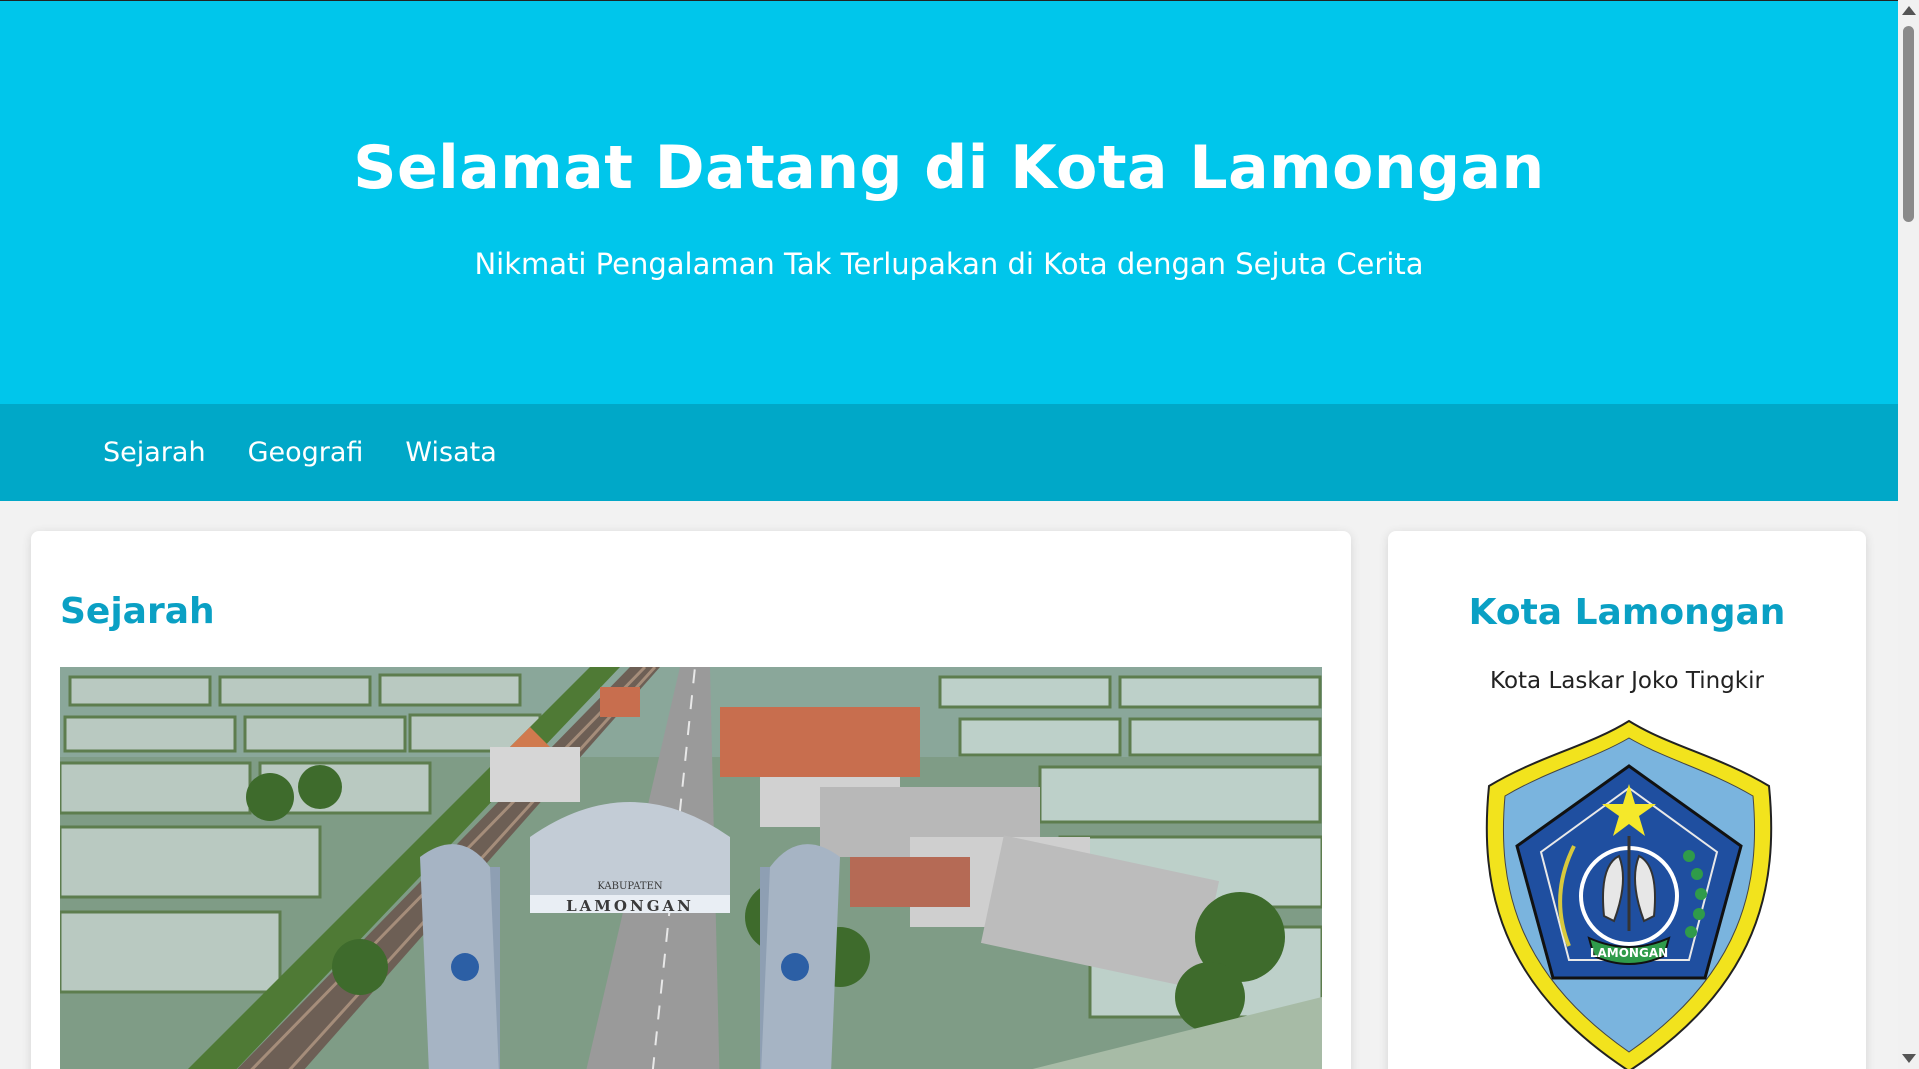 This screenshot has height=1069, width=1919. What do you see at coordinates (949, 168) in the screenshot?
I see `hero-title: Selamat Datang di Kota Lamongan` at bounding box center [949, 168].